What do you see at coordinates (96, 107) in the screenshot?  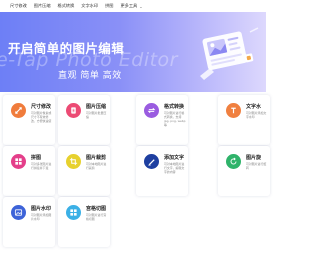 I see `card-title: 图片压缩` at bounding box center [96, 107].